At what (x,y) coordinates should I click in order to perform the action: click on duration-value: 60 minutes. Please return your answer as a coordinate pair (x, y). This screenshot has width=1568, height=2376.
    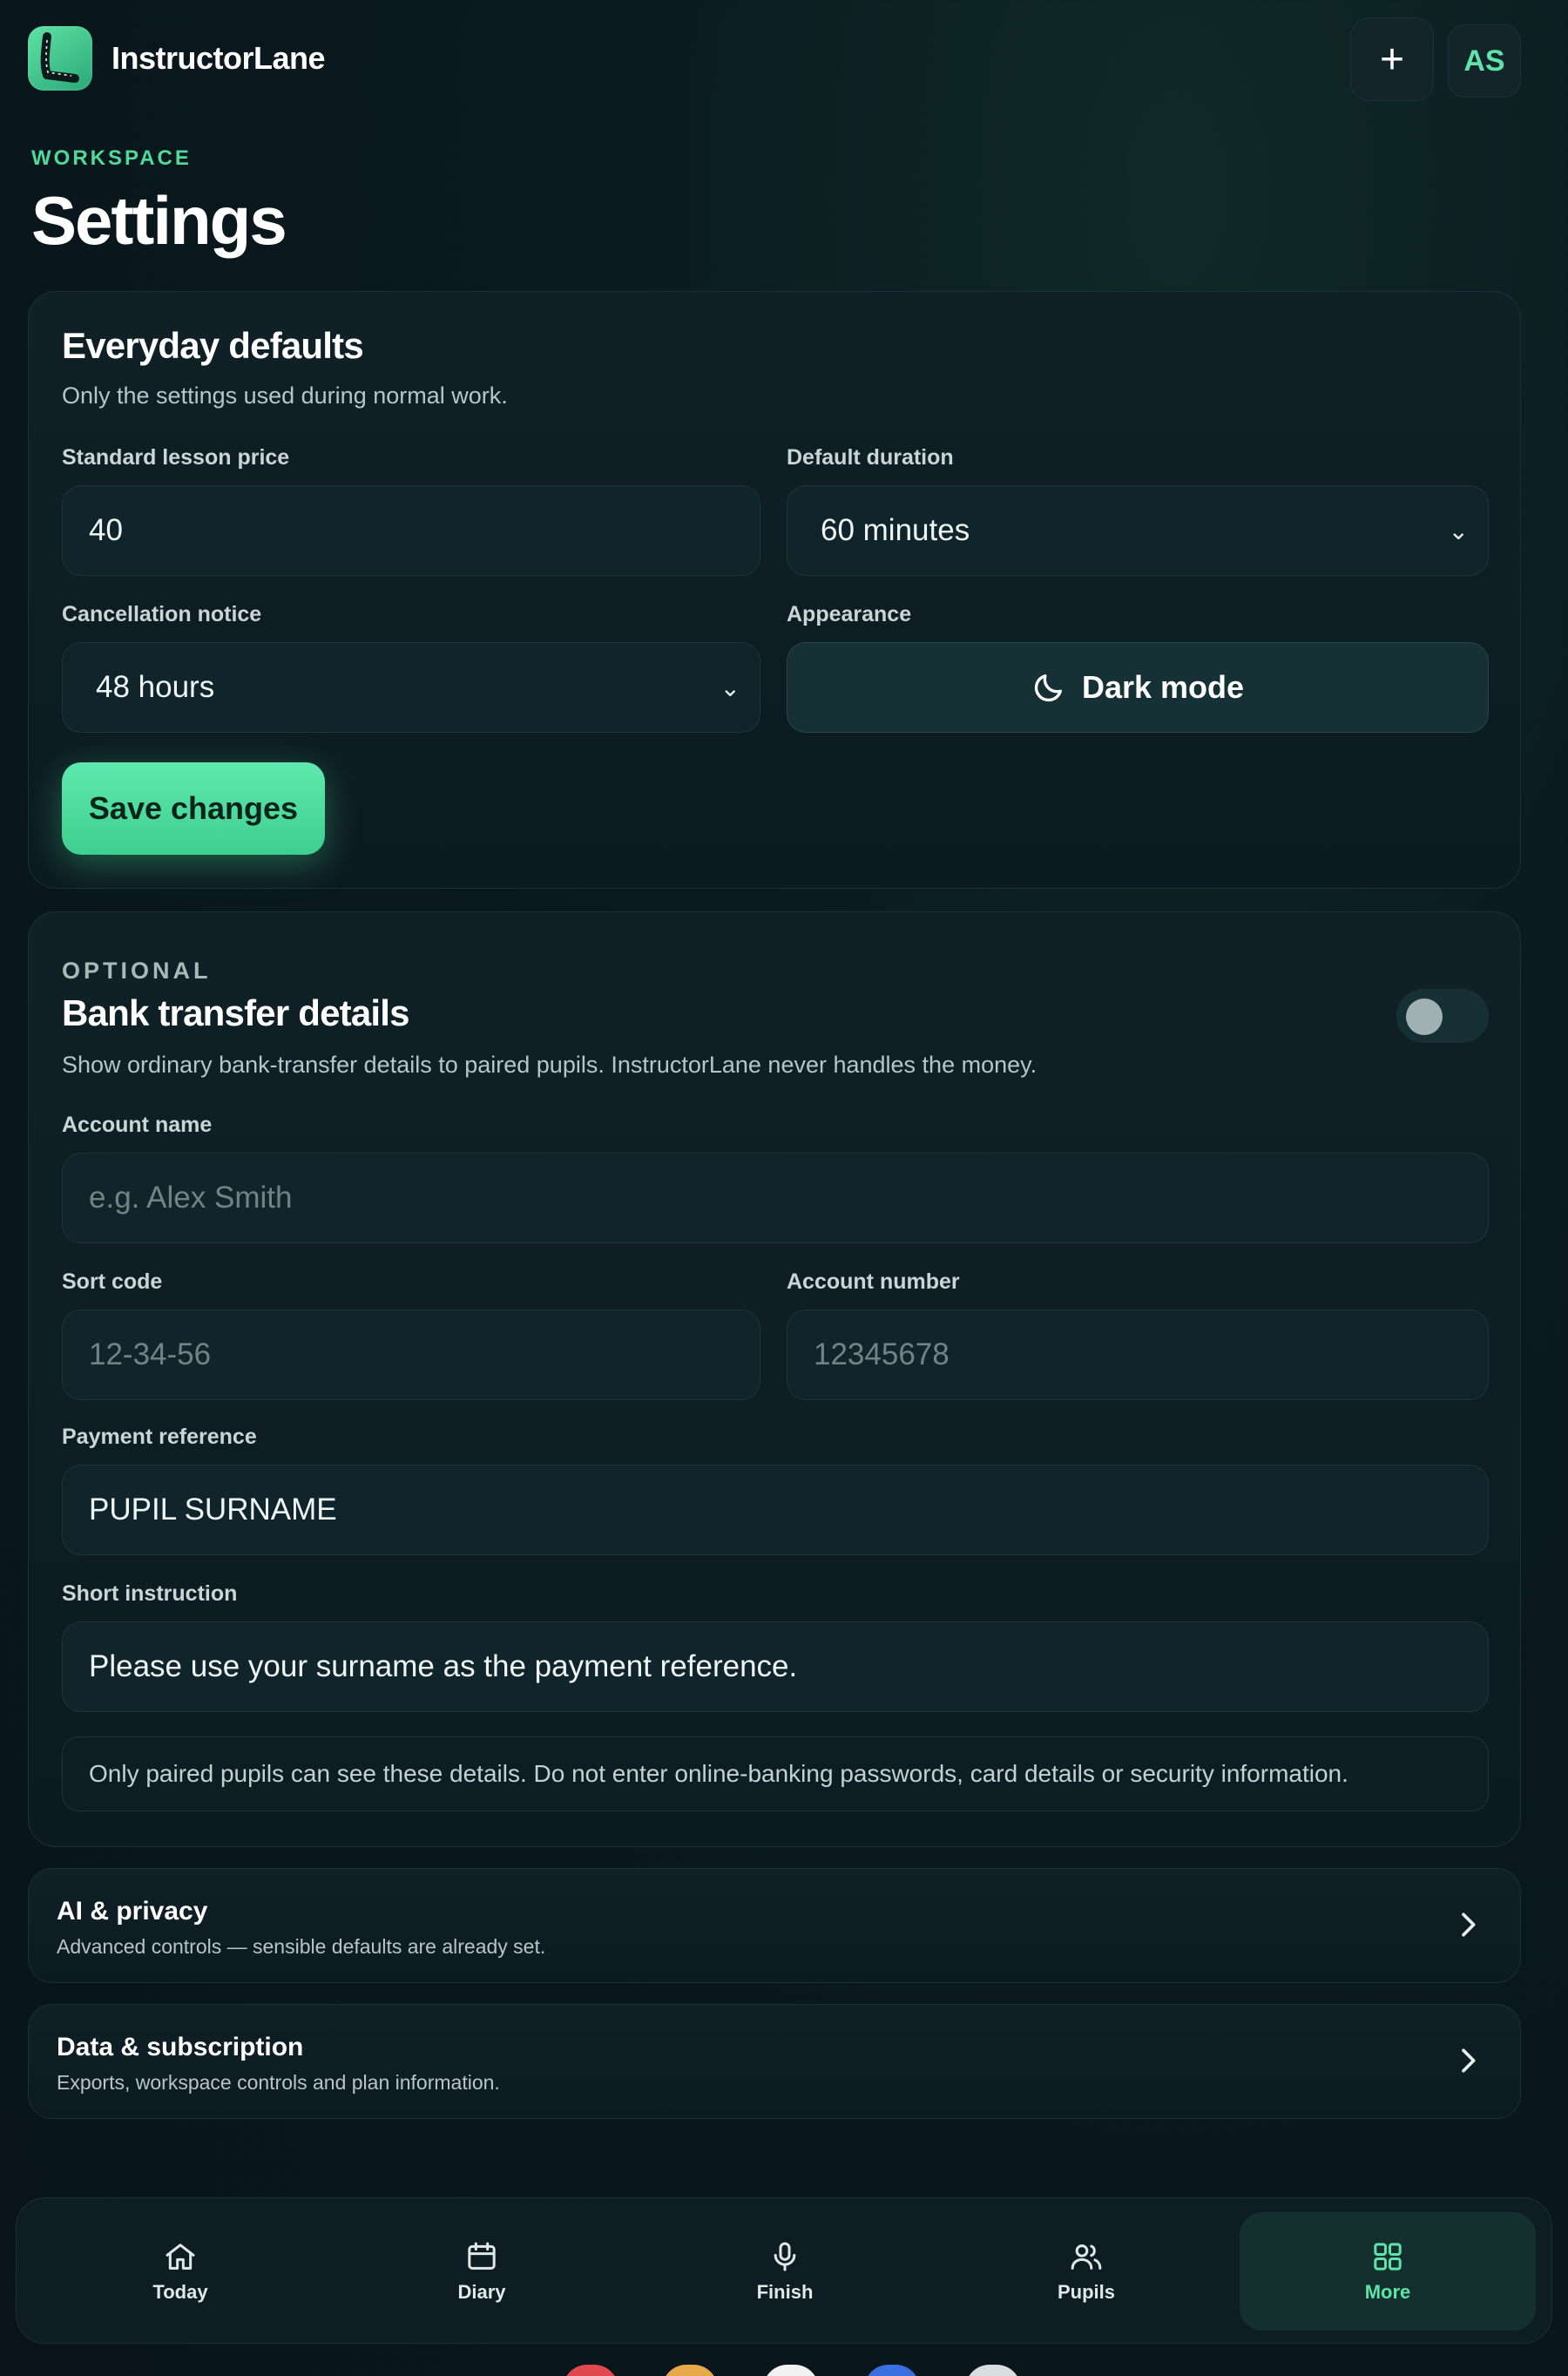
    Looking at the image, I should click on (896, 530).